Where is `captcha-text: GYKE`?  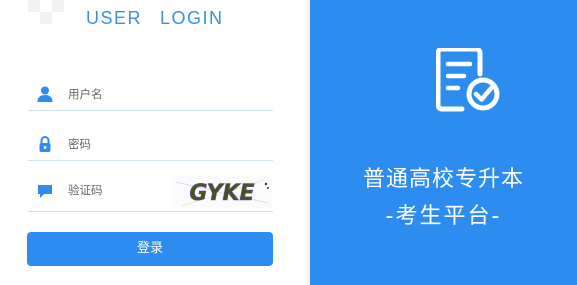
captcha-text: GYKE is located at coordinates (221, 193).